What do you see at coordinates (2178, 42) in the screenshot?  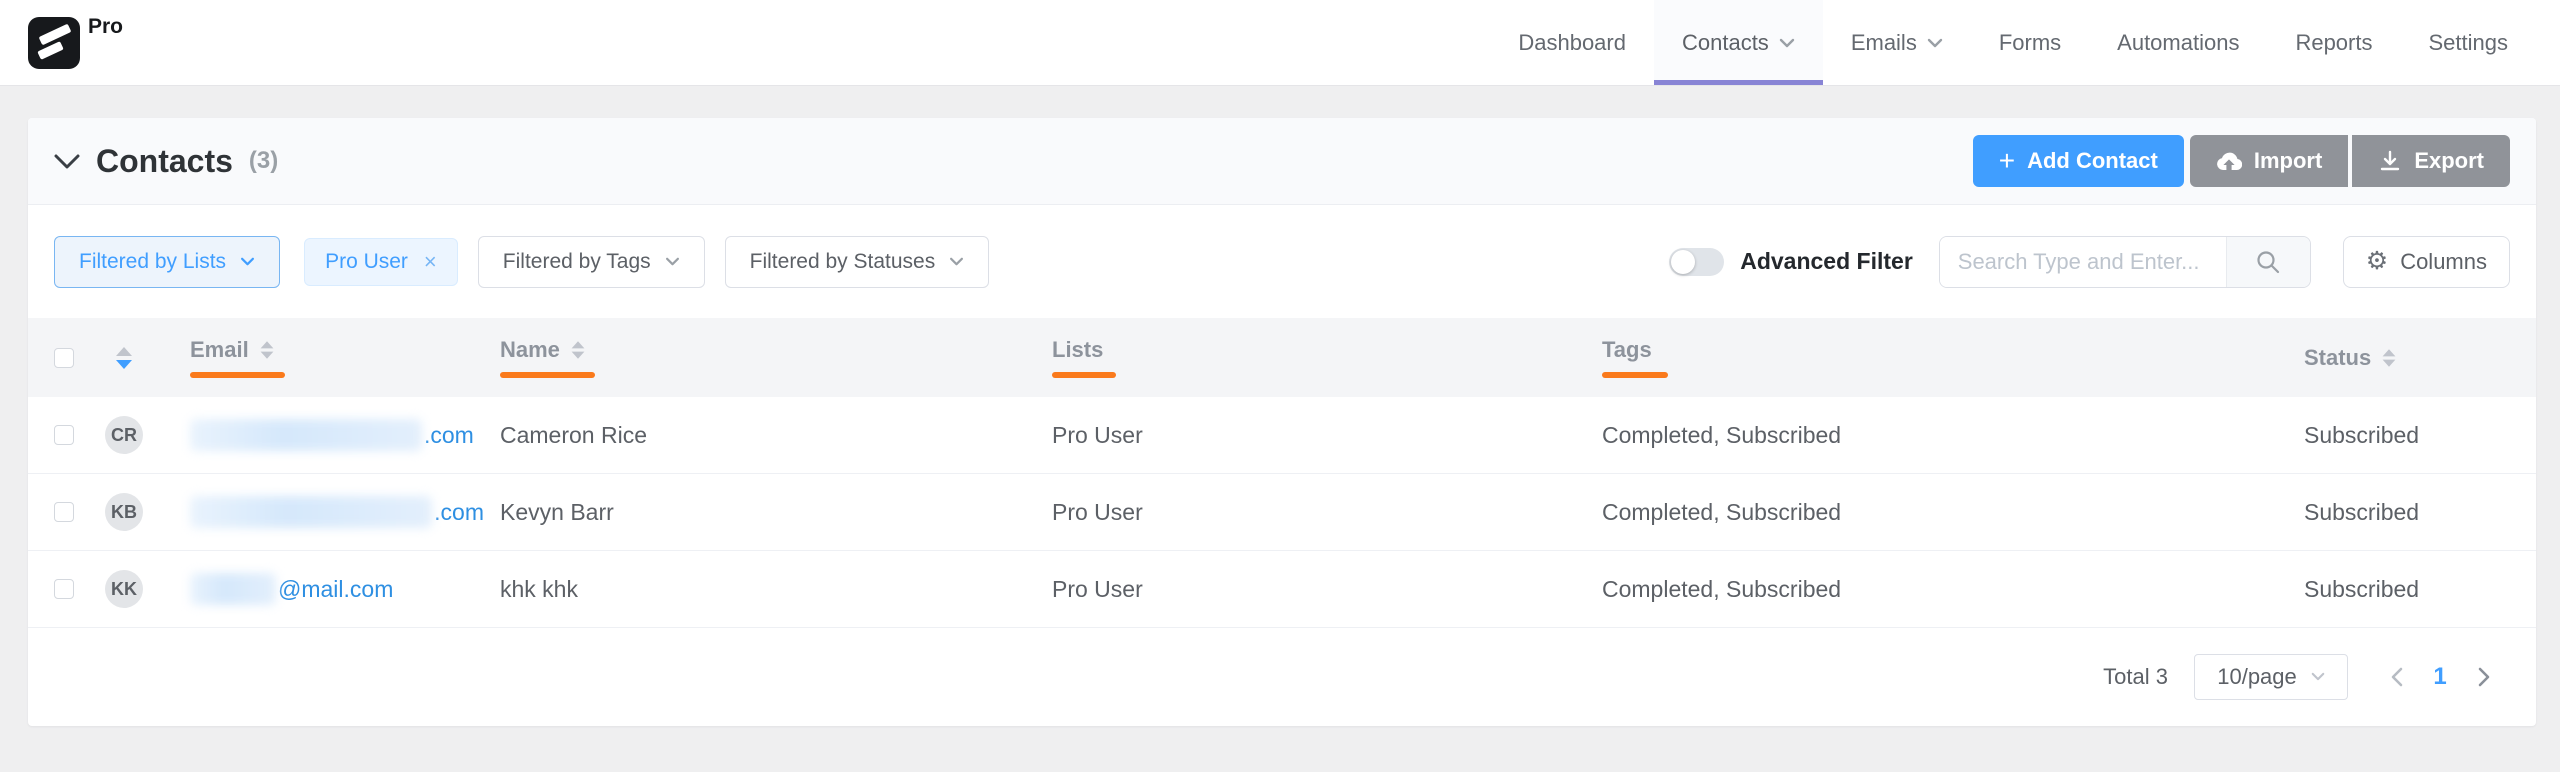 I see `nav-automations: Automations` at bounding box center [2178, 42].